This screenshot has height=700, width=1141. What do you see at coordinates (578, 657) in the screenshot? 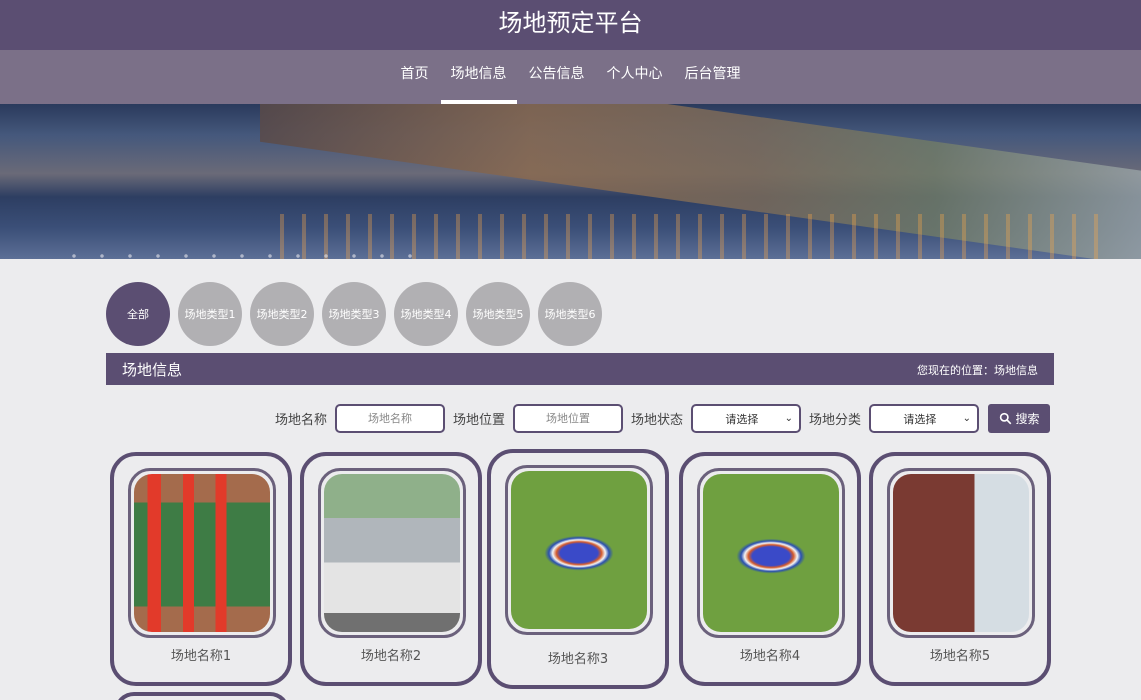
I see `venue-name: 场地名称3` at bounding box center [578, 657].